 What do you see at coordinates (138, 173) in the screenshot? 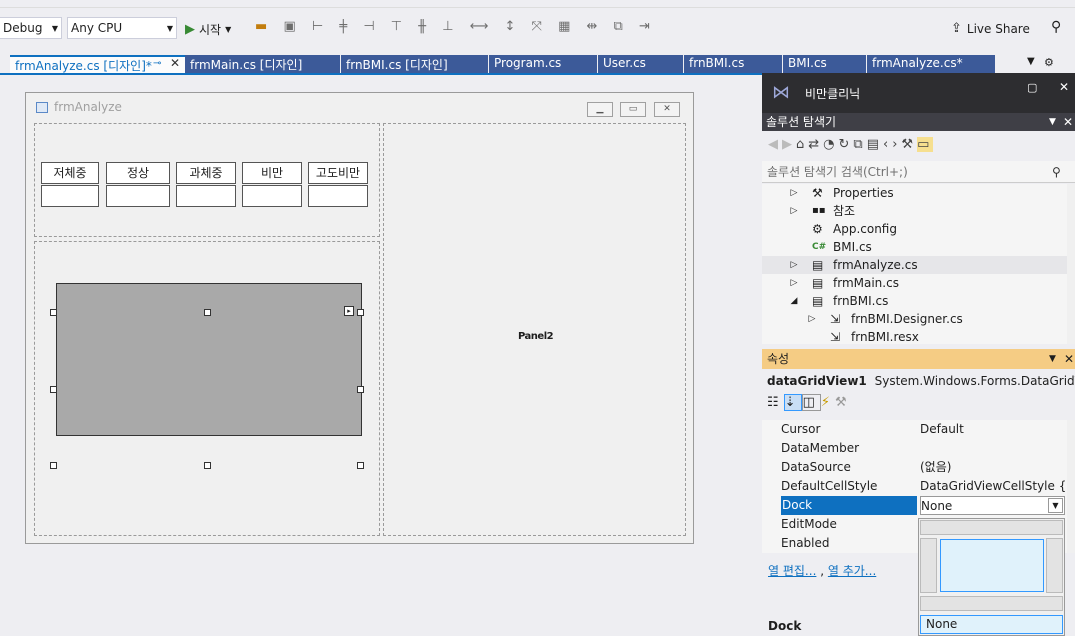
I see `label-normal: 정상` at bounding box center [138, 173].